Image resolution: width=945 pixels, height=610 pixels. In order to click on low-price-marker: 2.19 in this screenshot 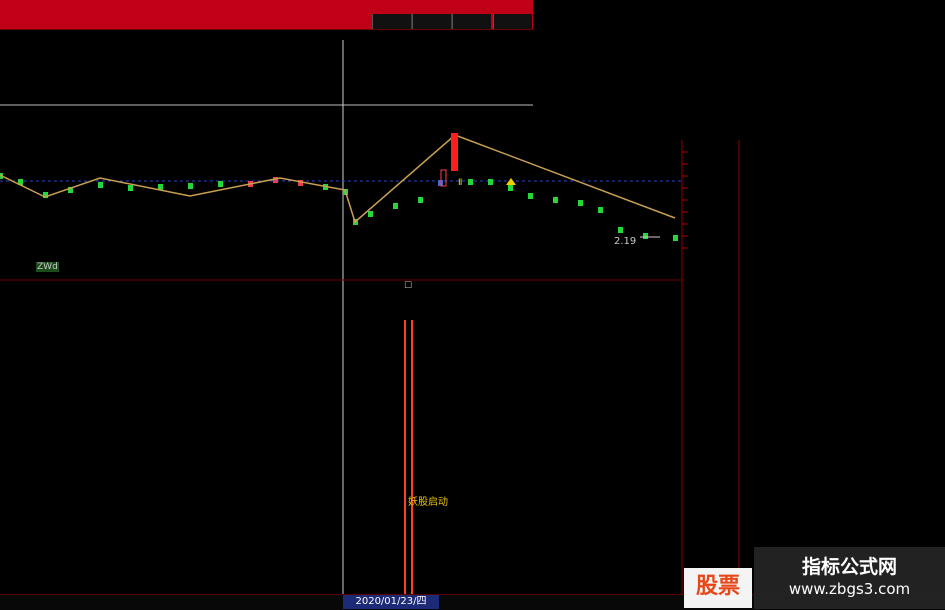, I will do `click(625, 241)`.